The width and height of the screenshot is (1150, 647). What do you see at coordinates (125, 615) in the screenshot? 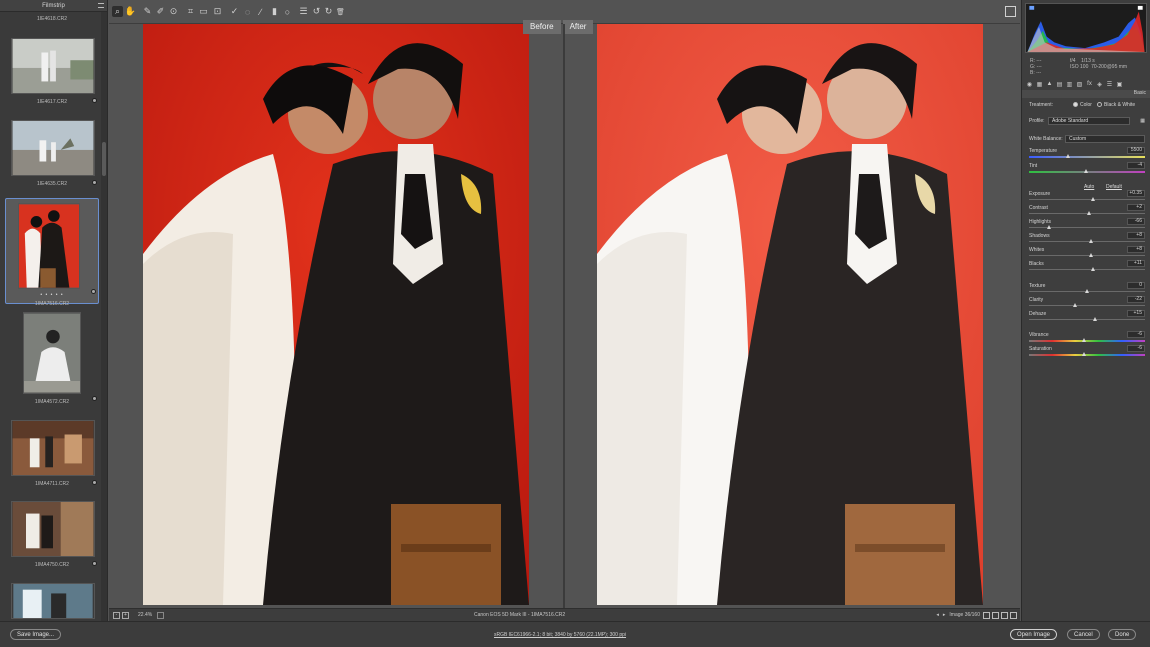
I see `zoom-in-button: +` at bounding box center [125, 615].